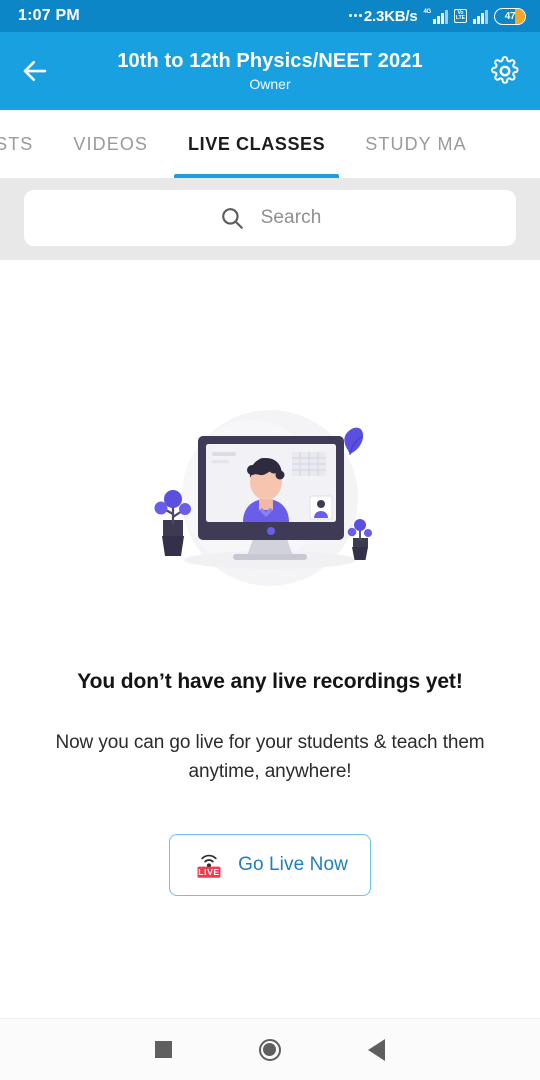 Image resolution: width=540 pixels, height=1080 pixels. I want to click on android-navigation-bar, so click(270, 1049).